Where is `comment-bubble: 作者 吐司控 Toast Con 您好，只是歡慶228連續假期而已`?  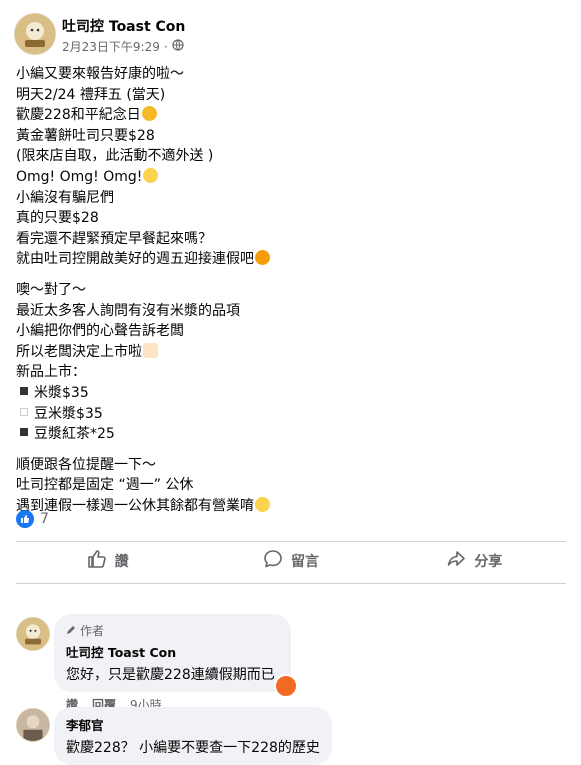 comment-bubble: 作者 吐司控 Toast Con 您好，只是歡慶228連續假期而已 is located at coordinates (172, 653).